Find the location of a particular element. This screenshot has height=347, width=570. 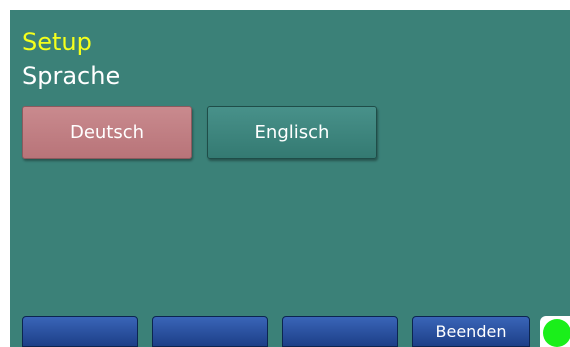

language-button-deutsch: Deutsch is located at coordinates (107, 132).